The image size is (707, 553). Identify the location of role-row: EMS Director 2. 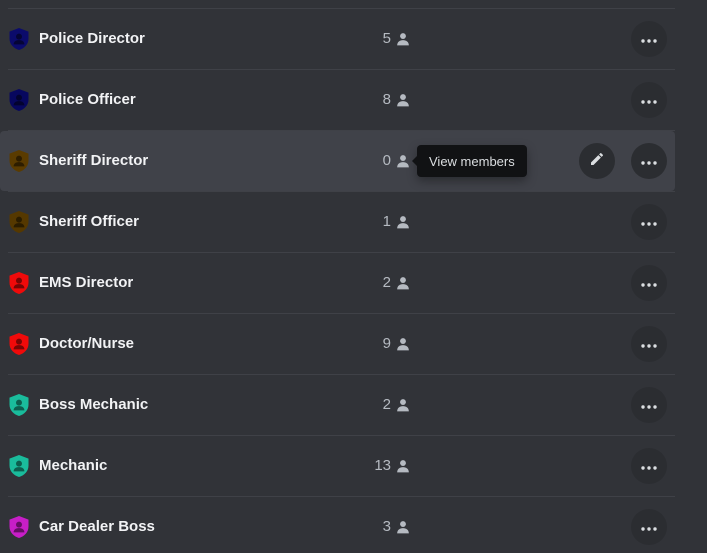
(337, 283).